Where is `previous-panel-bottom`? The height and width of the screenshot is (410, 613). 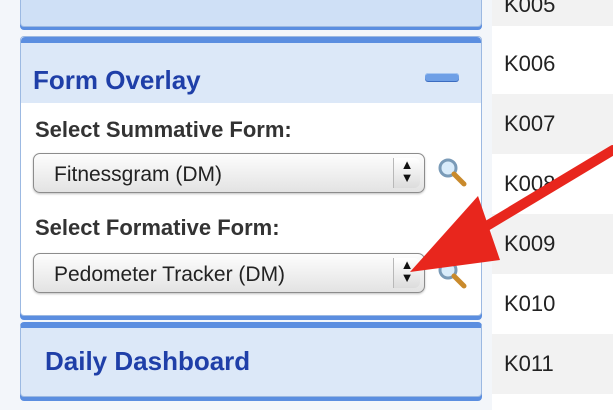
previous-panel-bottom is located at coordinates (251, 13).